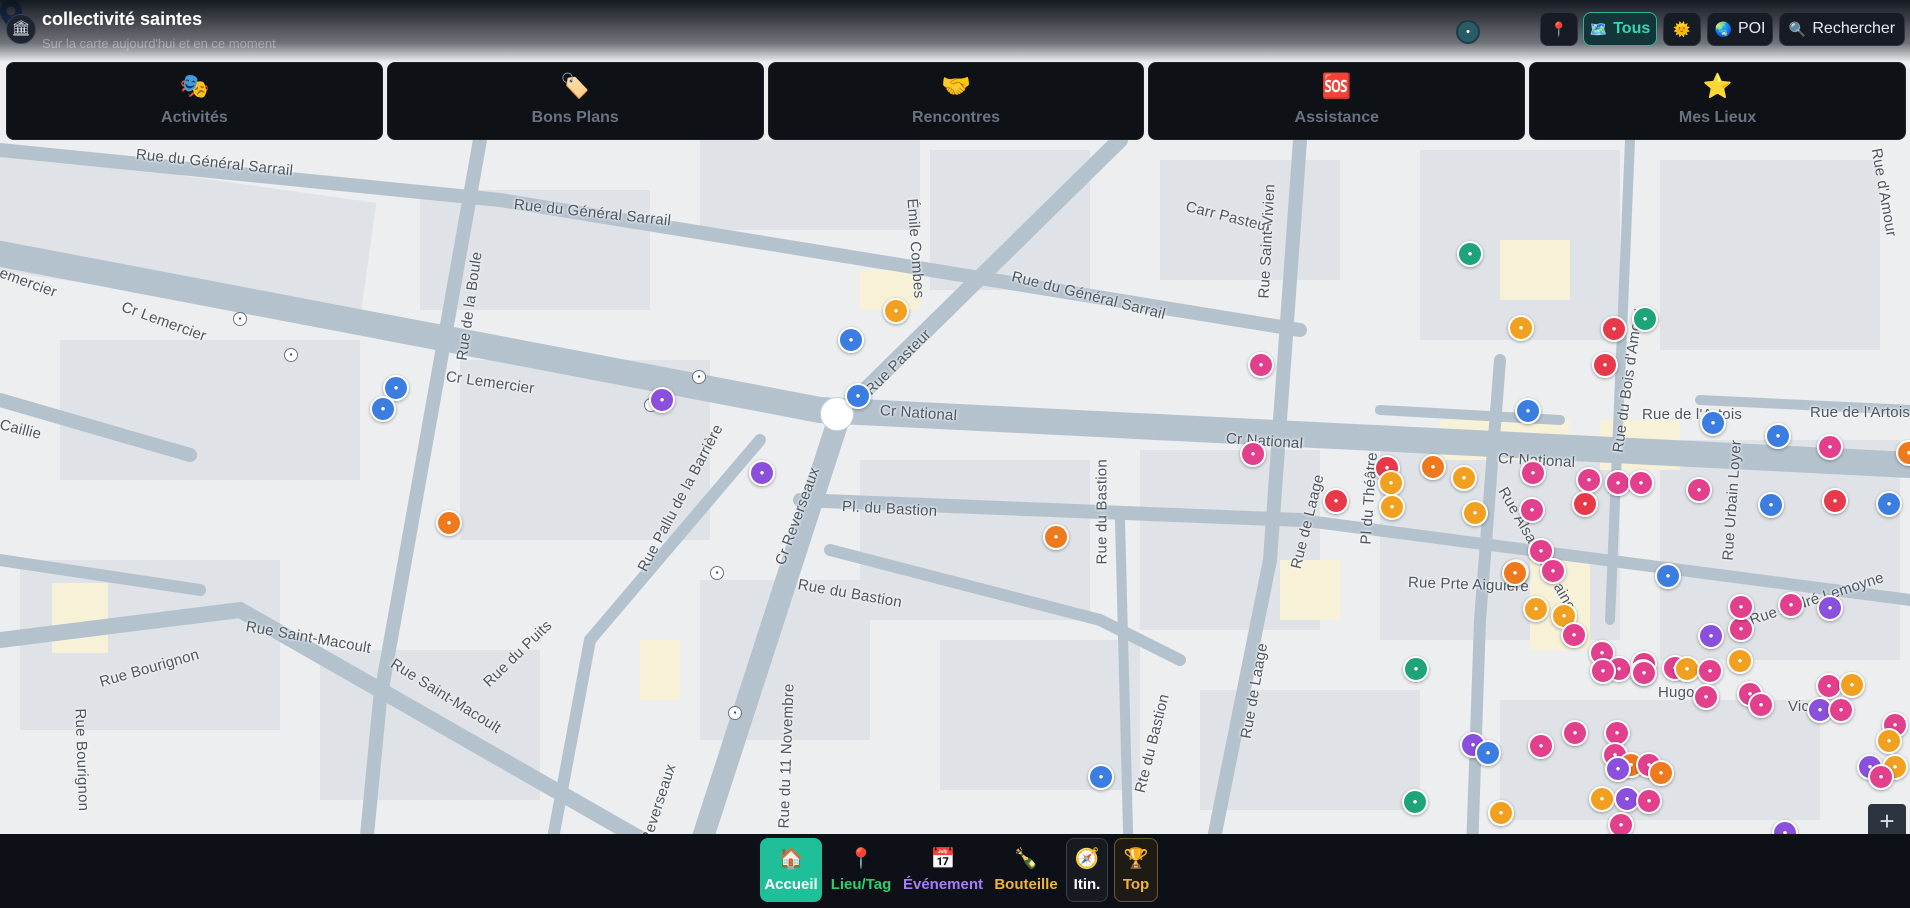  What do you see at coordinates (1717, 101) in the screenshot?
I see `category-mes-lieux: ⭐ Mes Lieux` at bounding box center [1717, 101].